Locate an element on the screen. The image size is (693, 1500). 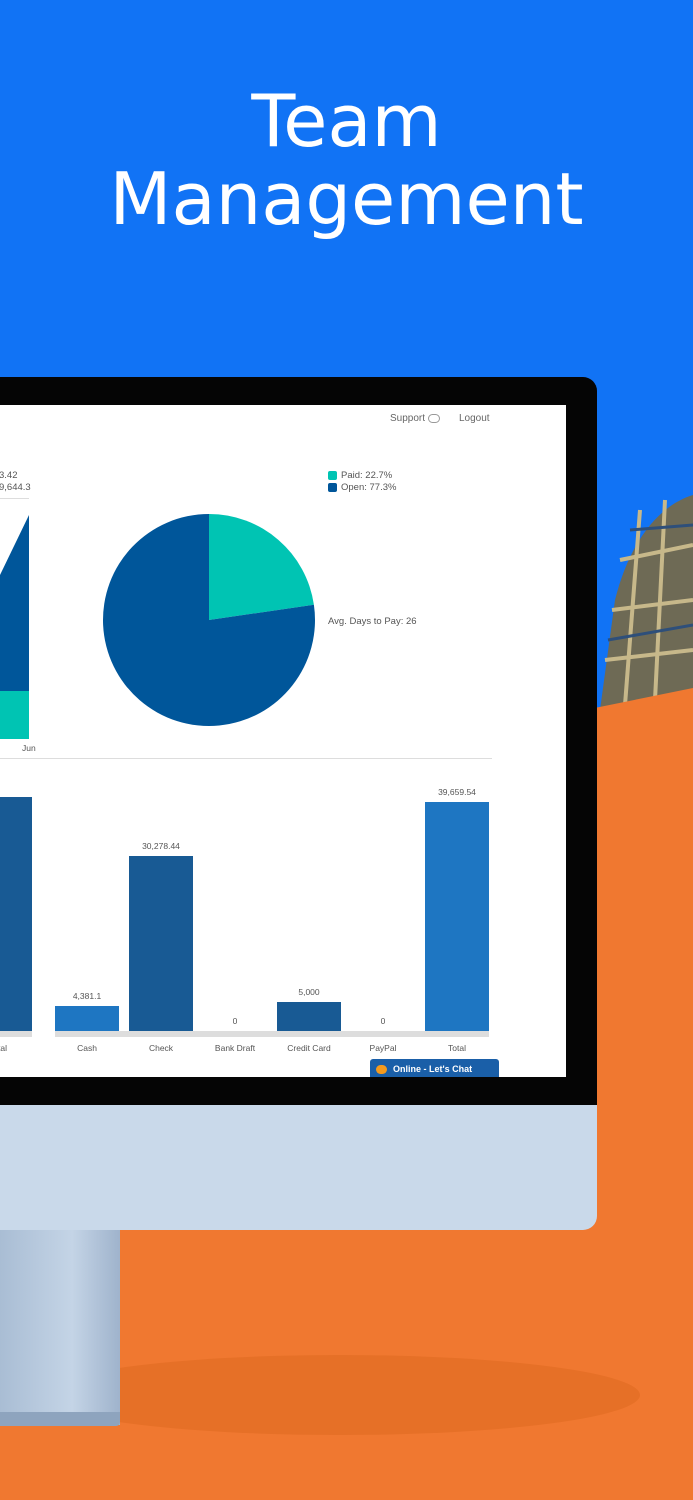
logout-link: Logout is located at coordinates (474, 418).